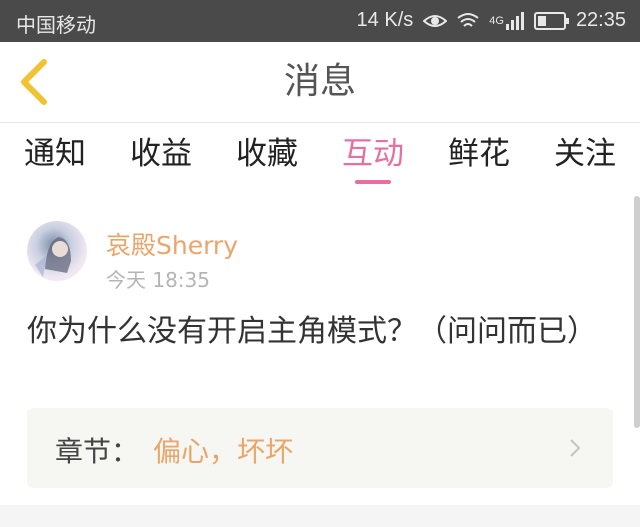  I want to click on tab-flowers: 鲜花, so click(479, 155).